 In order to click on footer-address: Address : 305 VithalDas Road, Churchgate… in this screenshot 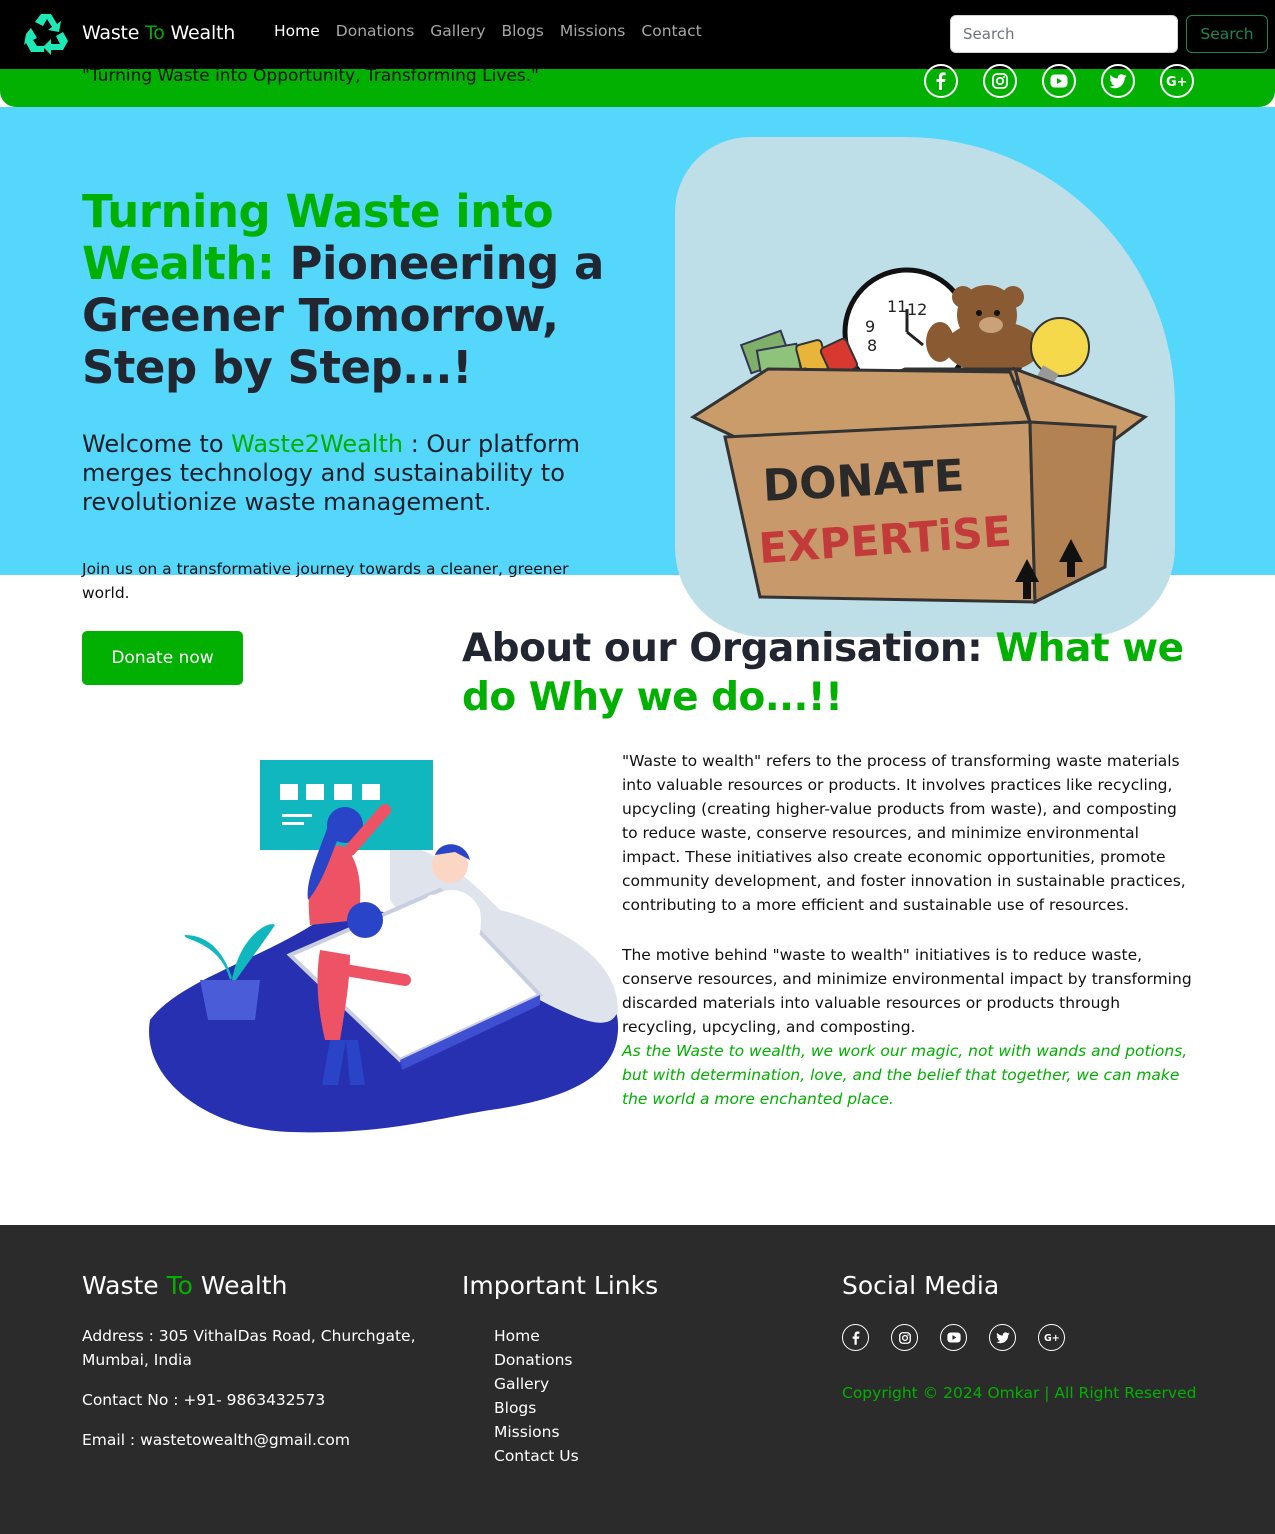, I will do `click(249, 1348)`.